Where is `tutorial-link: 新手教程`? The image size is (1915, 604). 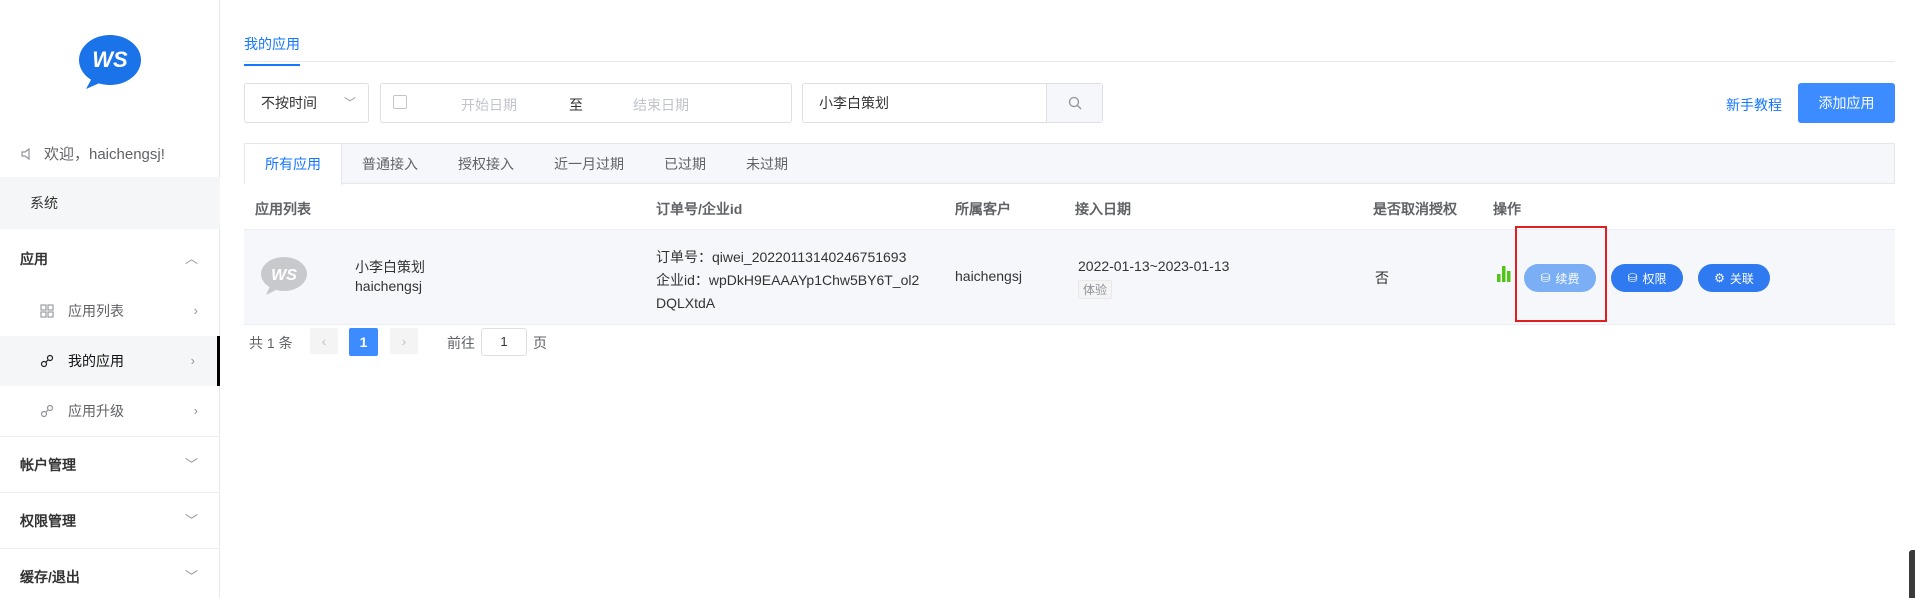 tutorial-link: 新手教程 is located at coordinates (1754, 105).